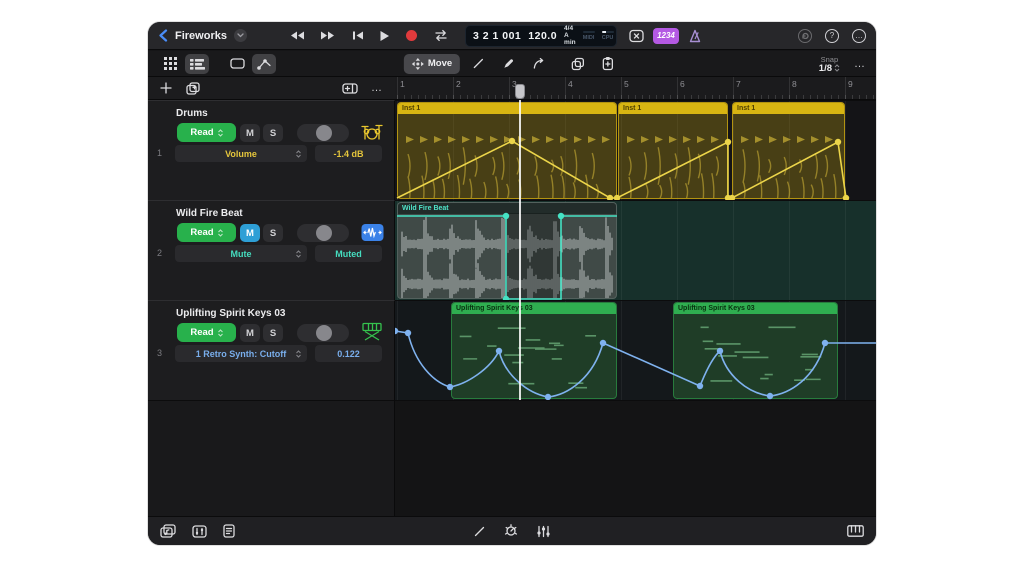 This screenshot has width=1024, height=565. I want to click on mixer-icon, so click(199, 531).